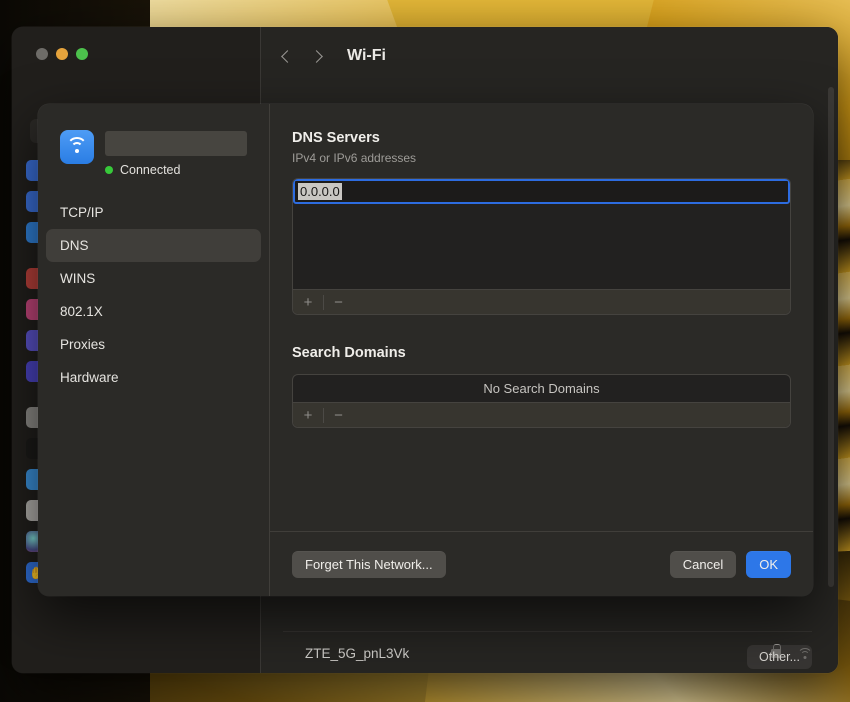 The height and width of the screenshot is (702, 850). I want to click on vertical-scrollbar, so click(831, 337).